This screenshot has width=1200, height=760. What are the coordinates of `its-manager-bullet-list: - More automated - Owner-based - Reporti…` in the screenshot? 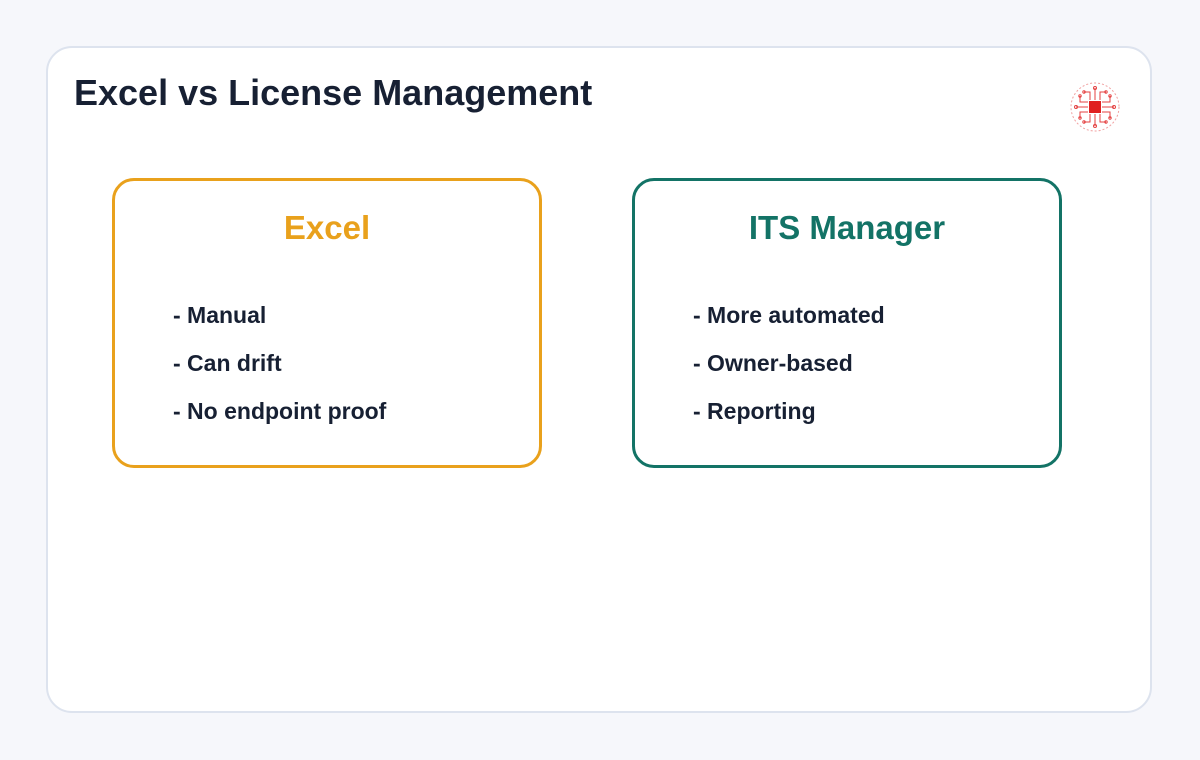 It's located at (789, 363).